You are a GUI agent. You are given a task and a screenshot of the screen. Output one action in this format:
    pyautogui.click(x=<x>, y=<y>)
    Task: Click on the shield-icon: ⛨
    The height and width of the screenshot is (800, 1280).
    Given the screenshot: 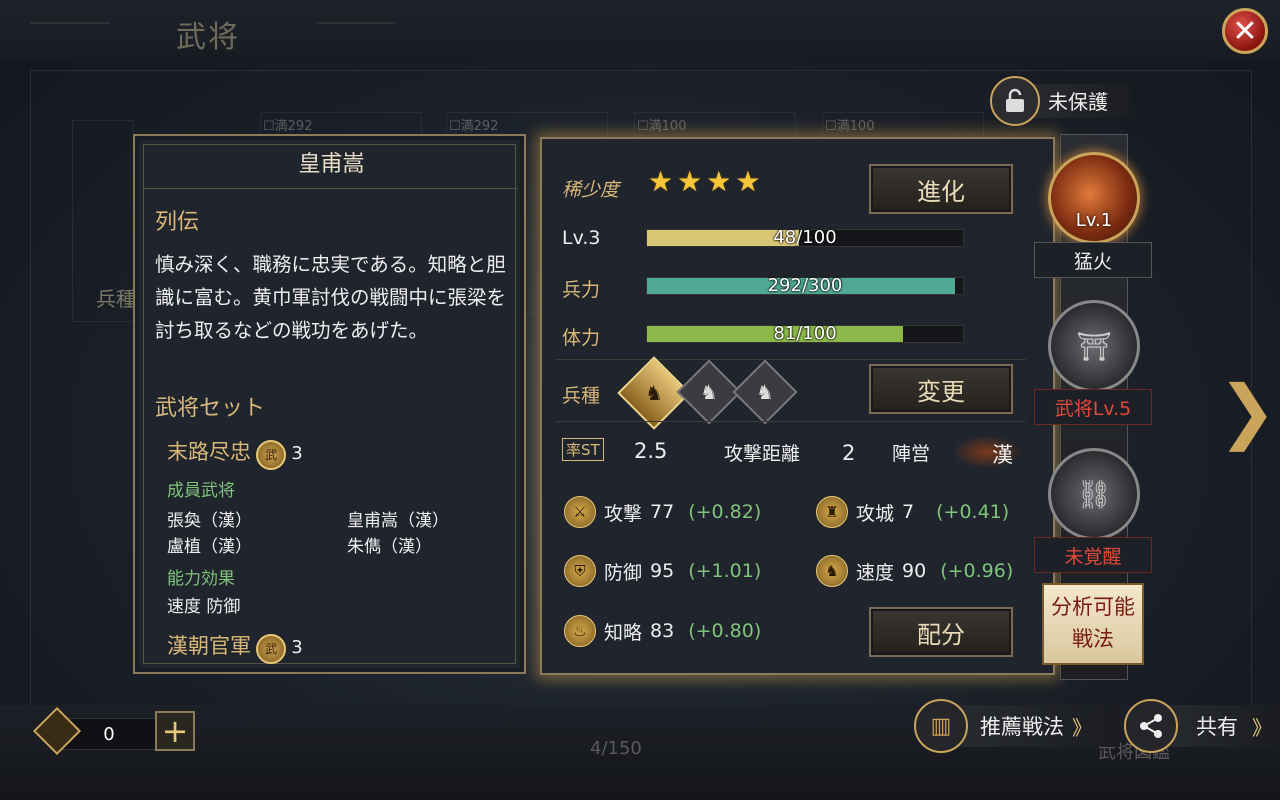 What is the action you would take?
    pyautogui.click(x=580, y=571)
    